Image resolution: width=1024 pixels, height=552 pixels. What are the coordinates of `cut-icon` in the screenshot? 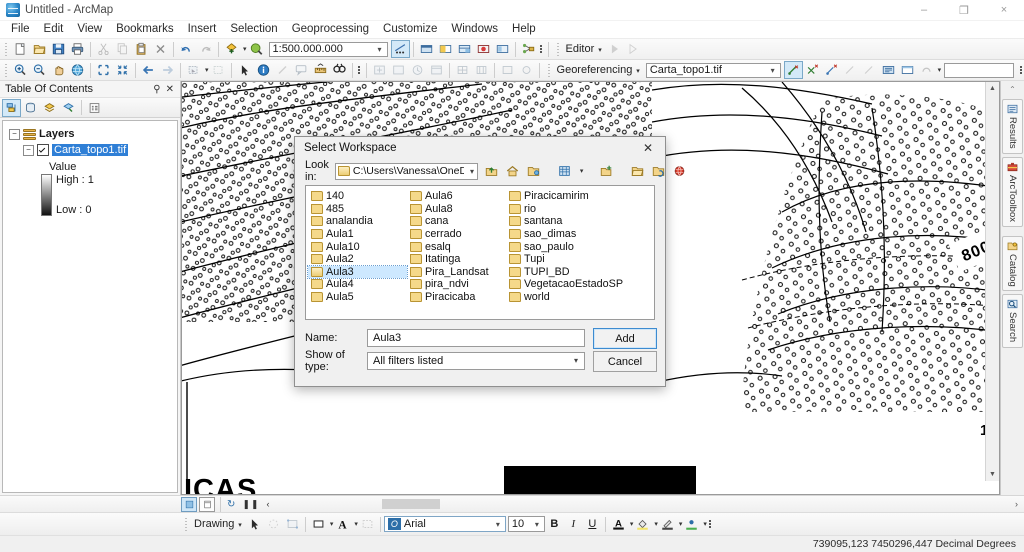 It's located at (103, 49).